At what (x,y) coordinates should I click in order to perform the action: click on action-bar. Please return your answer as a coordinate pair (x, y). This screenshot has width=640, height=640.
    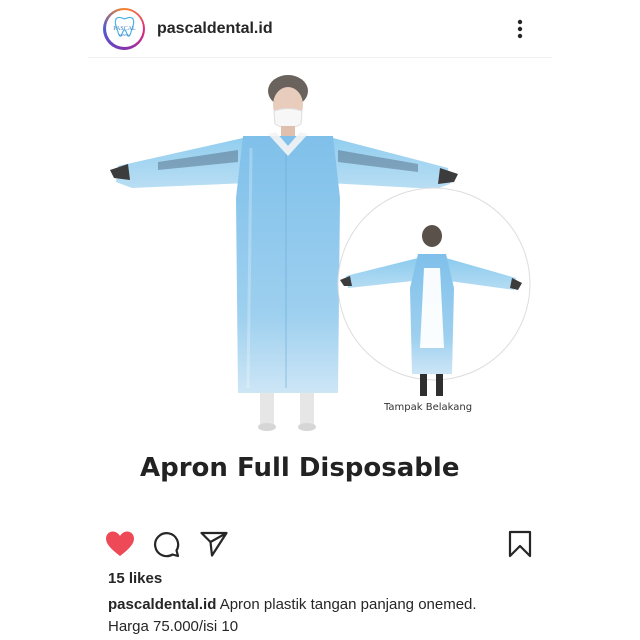
    Looking at the image, I should click on (320, 544).